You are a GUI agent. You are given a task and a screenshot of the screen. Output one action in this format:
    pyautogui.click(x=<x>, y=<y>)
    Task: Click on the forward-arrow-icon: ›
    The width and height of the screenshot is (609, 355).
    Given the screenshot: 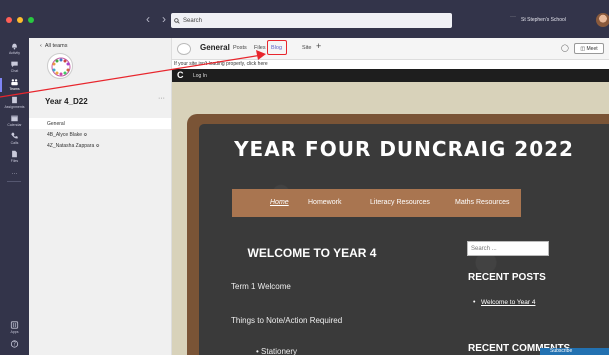 What is the action you would take?
    pyautogui.click(x=164, y=19)
    